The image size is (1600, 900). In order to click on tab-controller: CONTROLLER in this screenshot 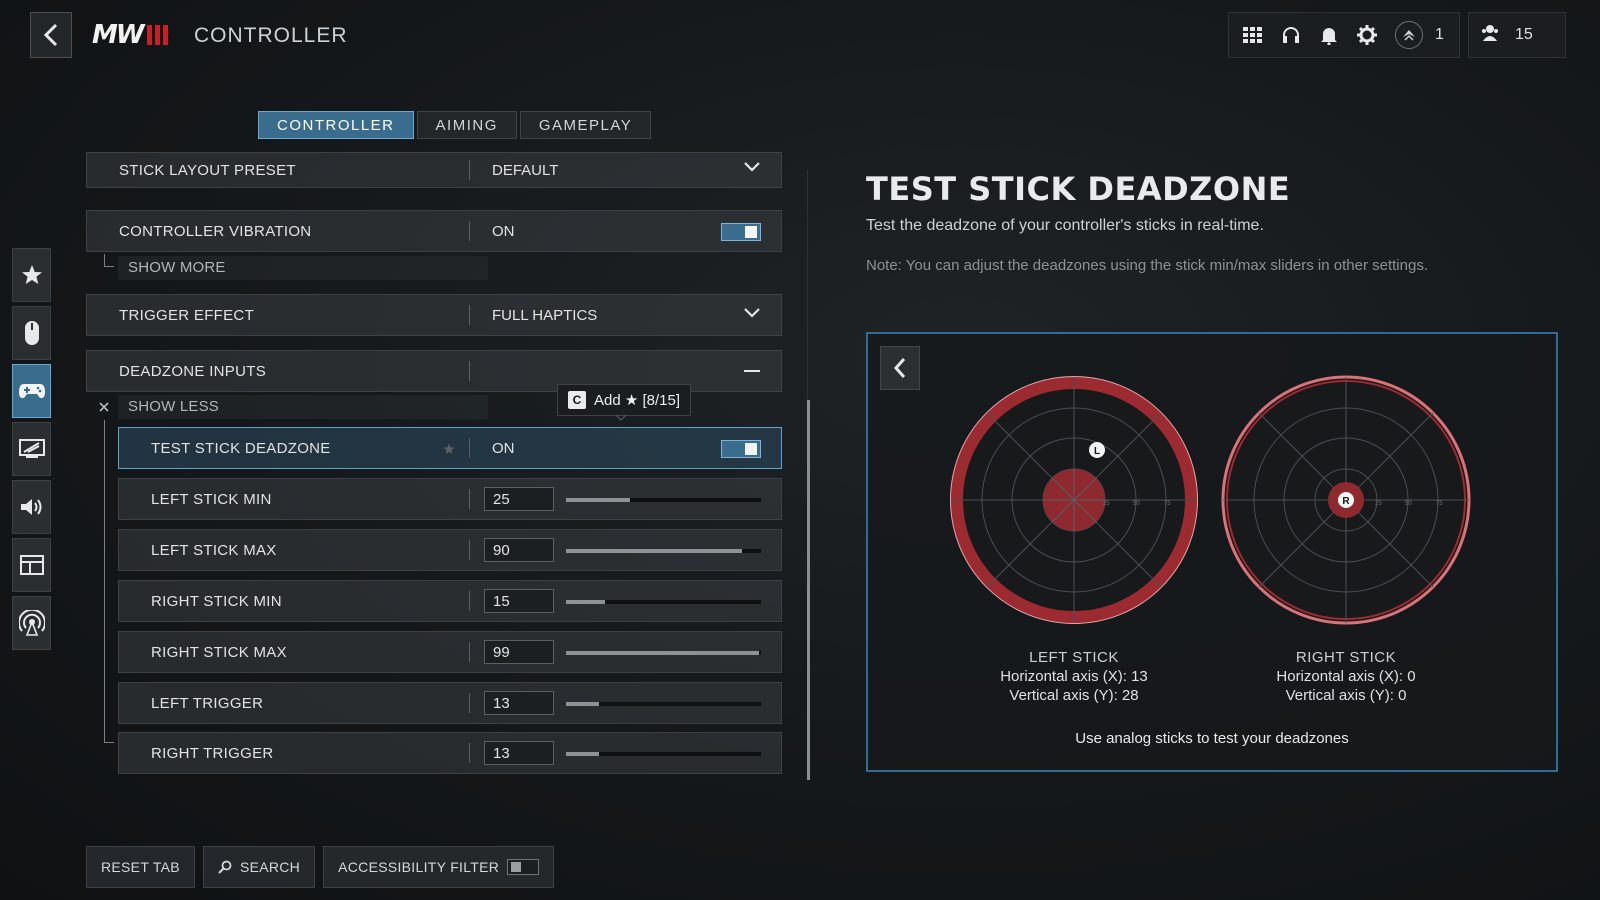, I will do `click(336, 125)`.